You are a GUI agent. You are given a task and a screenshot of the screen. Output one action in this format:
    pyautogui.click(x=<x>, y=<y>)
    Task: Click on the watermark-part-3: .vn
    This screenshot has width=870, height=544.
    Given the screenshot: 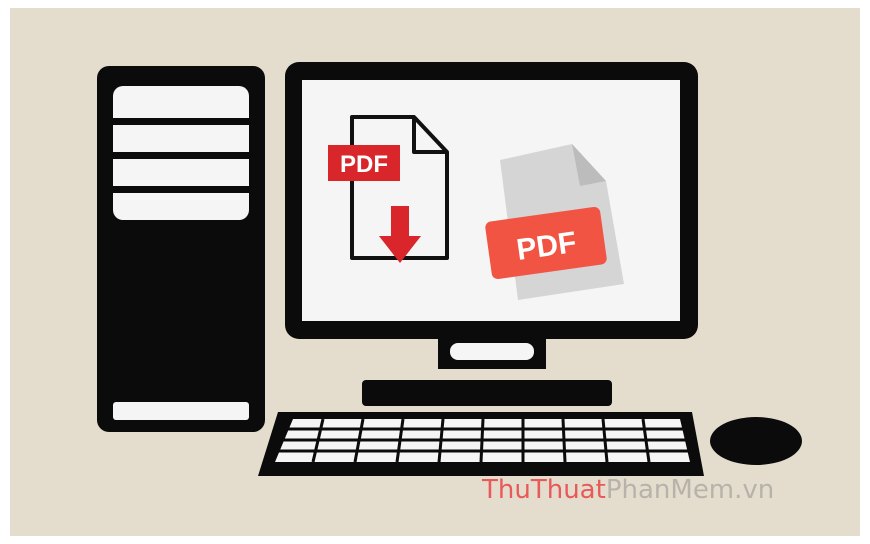 What is the action you would take?
    pyautogui.click(x=754, y=490)
    